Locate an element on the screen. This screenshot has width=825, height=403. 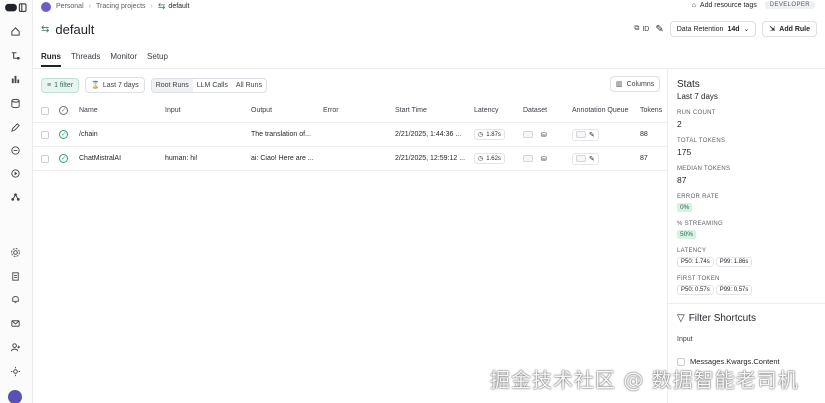
add-resource-tags-label: Add resource tags is located at coordinates (728, 5).